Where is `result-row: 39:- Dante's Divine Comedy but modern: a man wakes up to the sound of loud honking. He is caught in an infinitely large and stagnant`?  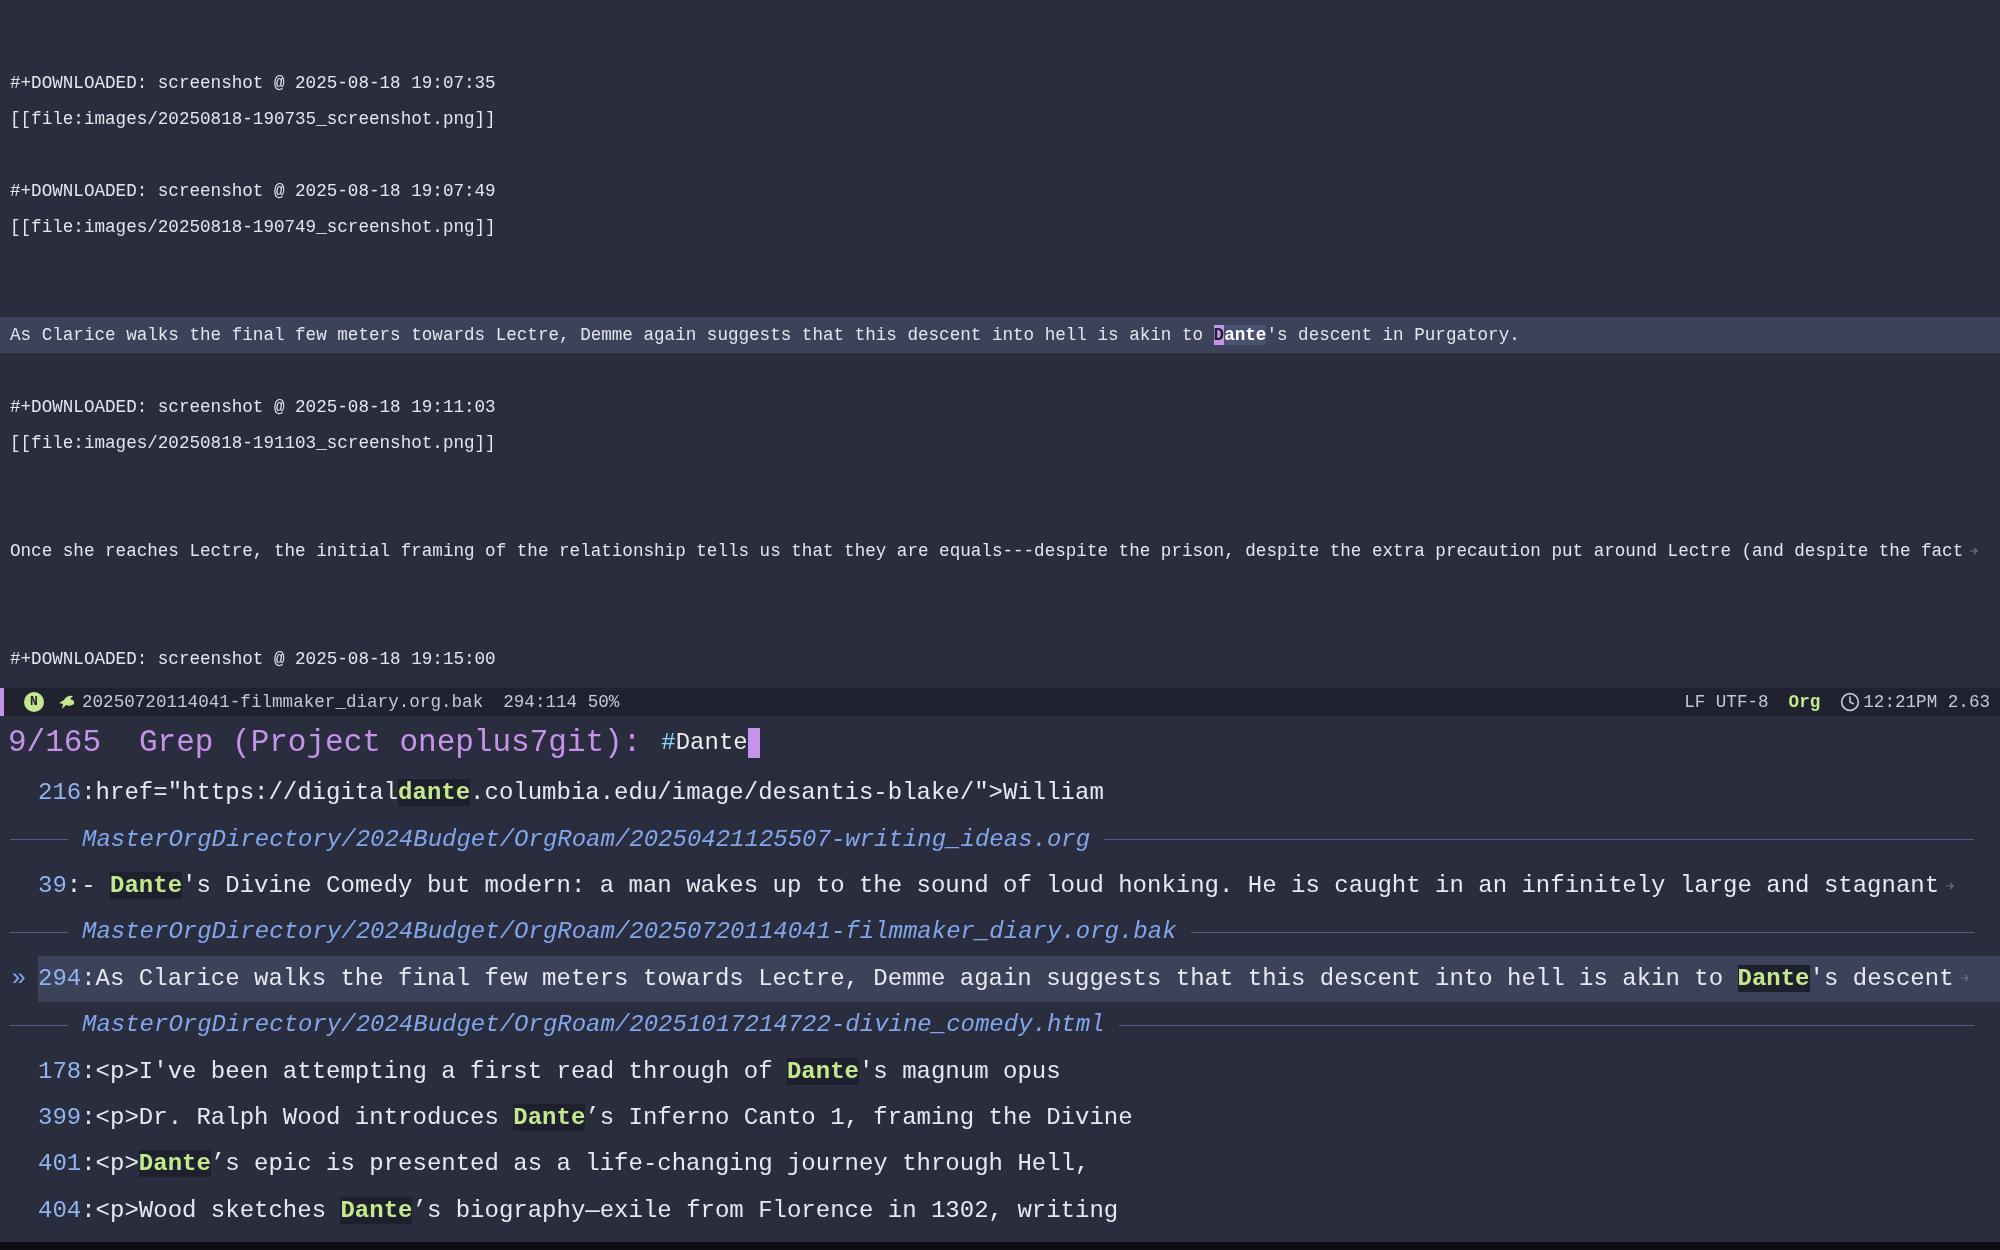 result-row: 39:- Dante's Divine Comedy but modern: a man wakes up to the sound of loud honking. He is caught in an infinitely large and stagnant is located at coordinates (1019, 886).